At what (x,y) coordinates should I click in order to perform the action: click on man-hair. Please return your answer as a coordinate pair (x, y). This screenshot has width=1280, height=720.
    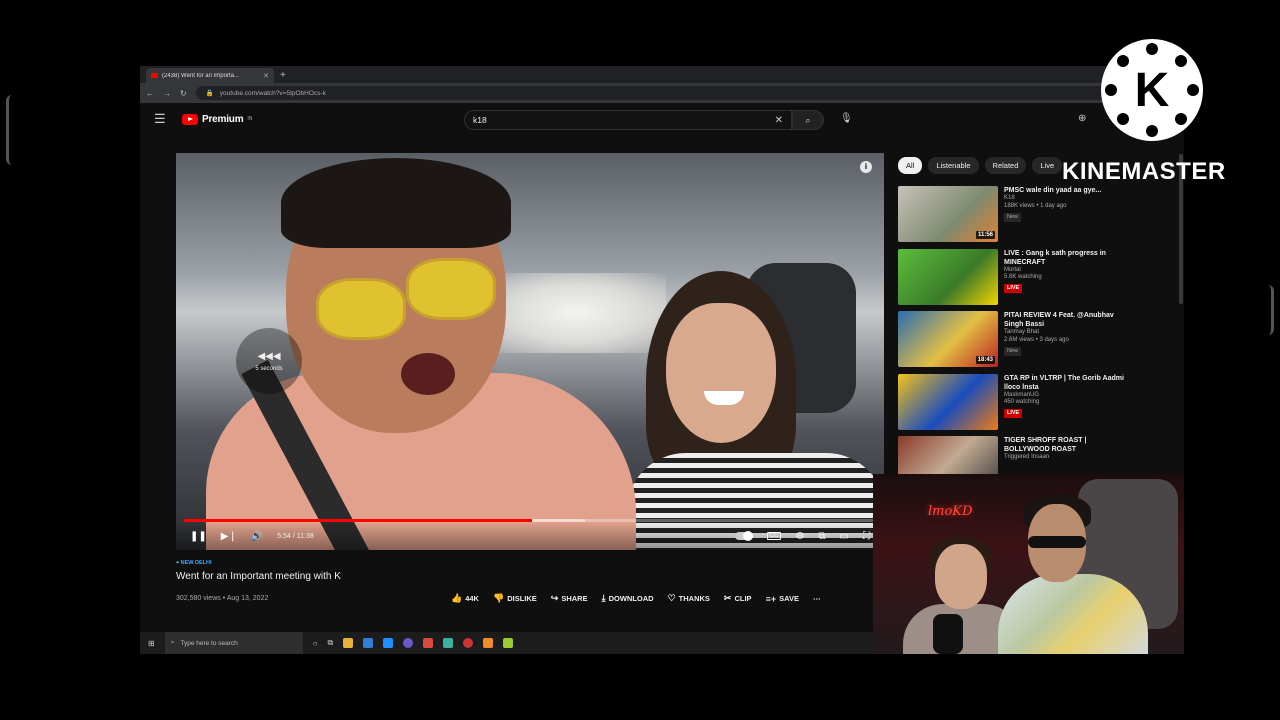
    Looking at the image, I should click on (396, 203).